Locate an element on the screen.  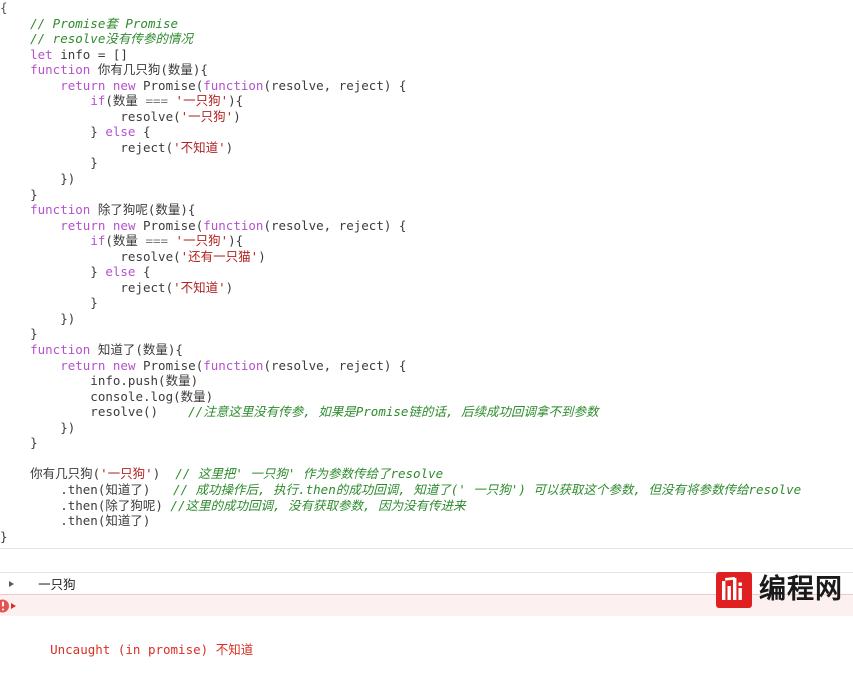
code-line: { is located at coordinates (426, 8).